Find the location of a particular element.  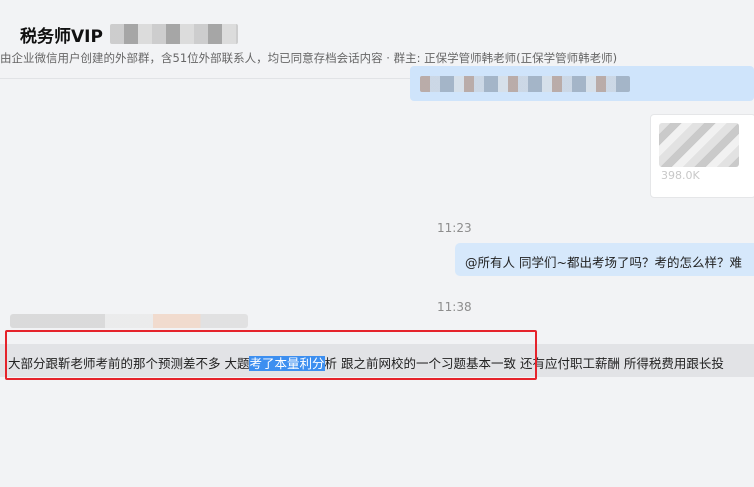

file-message-card: 398.0K is located at coordinates (702, 156).